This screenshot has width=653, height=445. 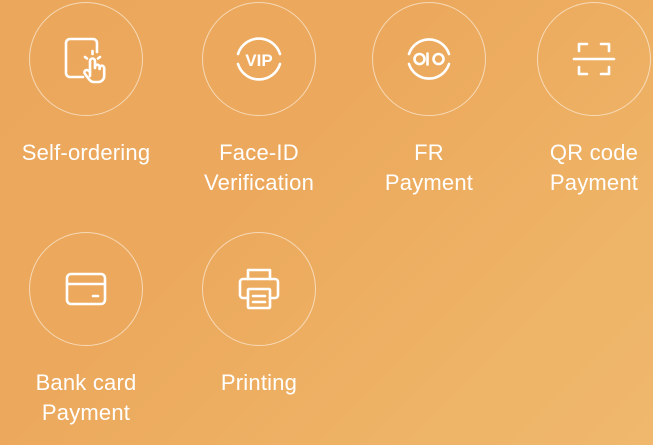 I want to click on feature-label-line: Self-ordering, so click(x=86, y=152).